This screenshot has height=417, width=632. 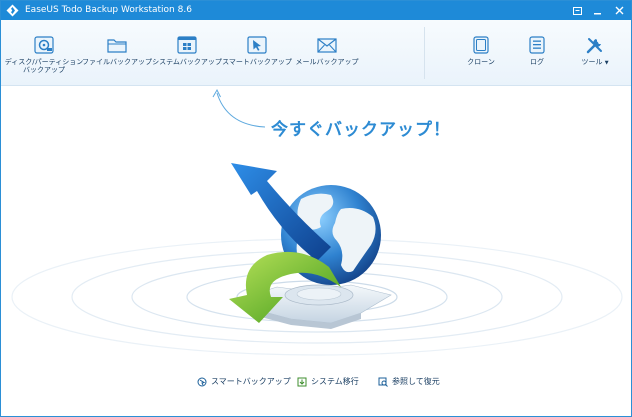 What do you see at coordinates (257, 62) in the screenshot?
I see `smart-backup-label: スマートバックアップ` at bounding box center [257, 62].